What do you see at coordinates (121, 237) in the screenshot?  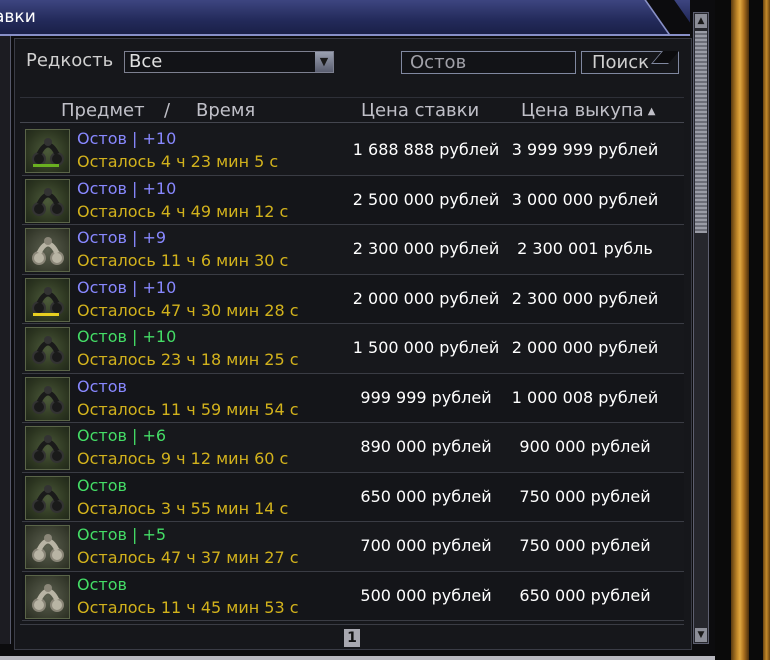 I see `item-name: Остов | +9` at bounding box center [121, 237].